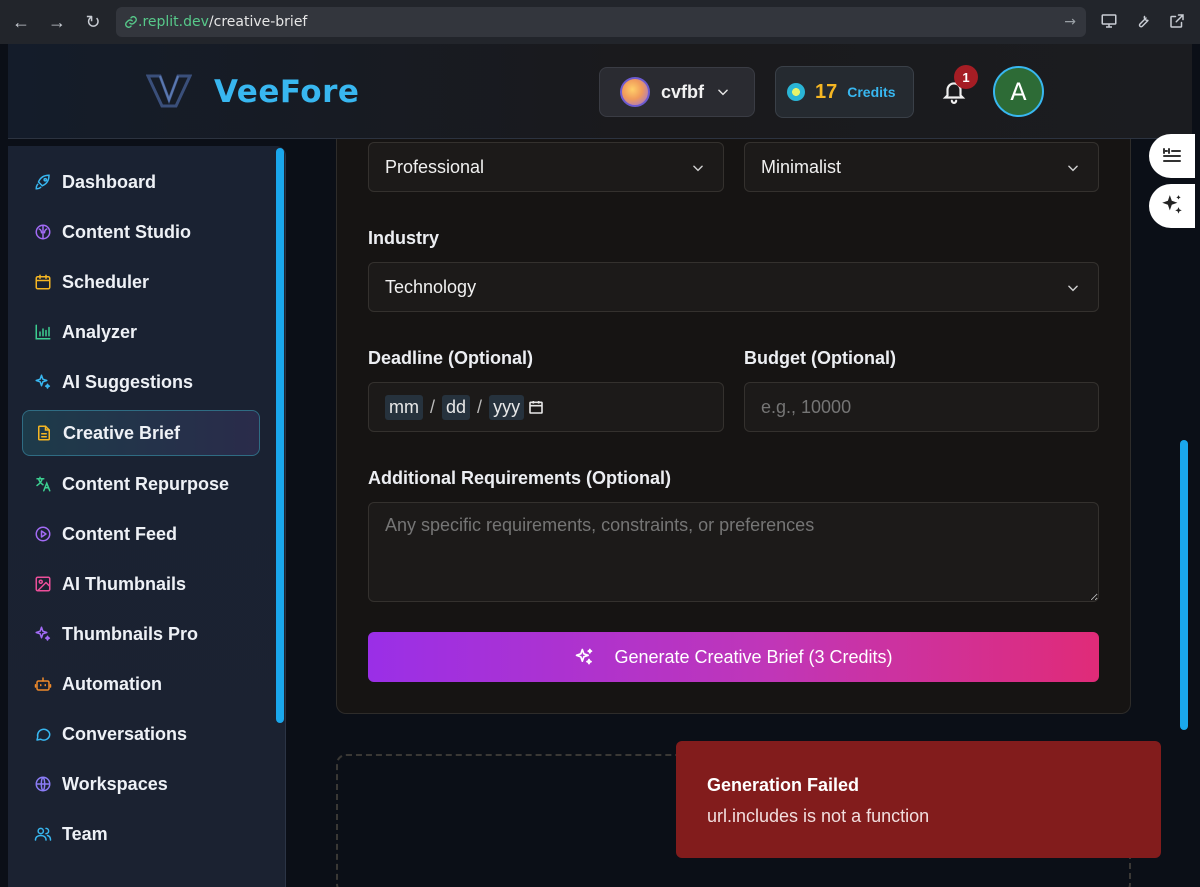 The width and height of the screenshot is (1200, 887). I want to click on sidebar-item-thumbnails-pro: Thumbnails Pro, so click(141, 634).